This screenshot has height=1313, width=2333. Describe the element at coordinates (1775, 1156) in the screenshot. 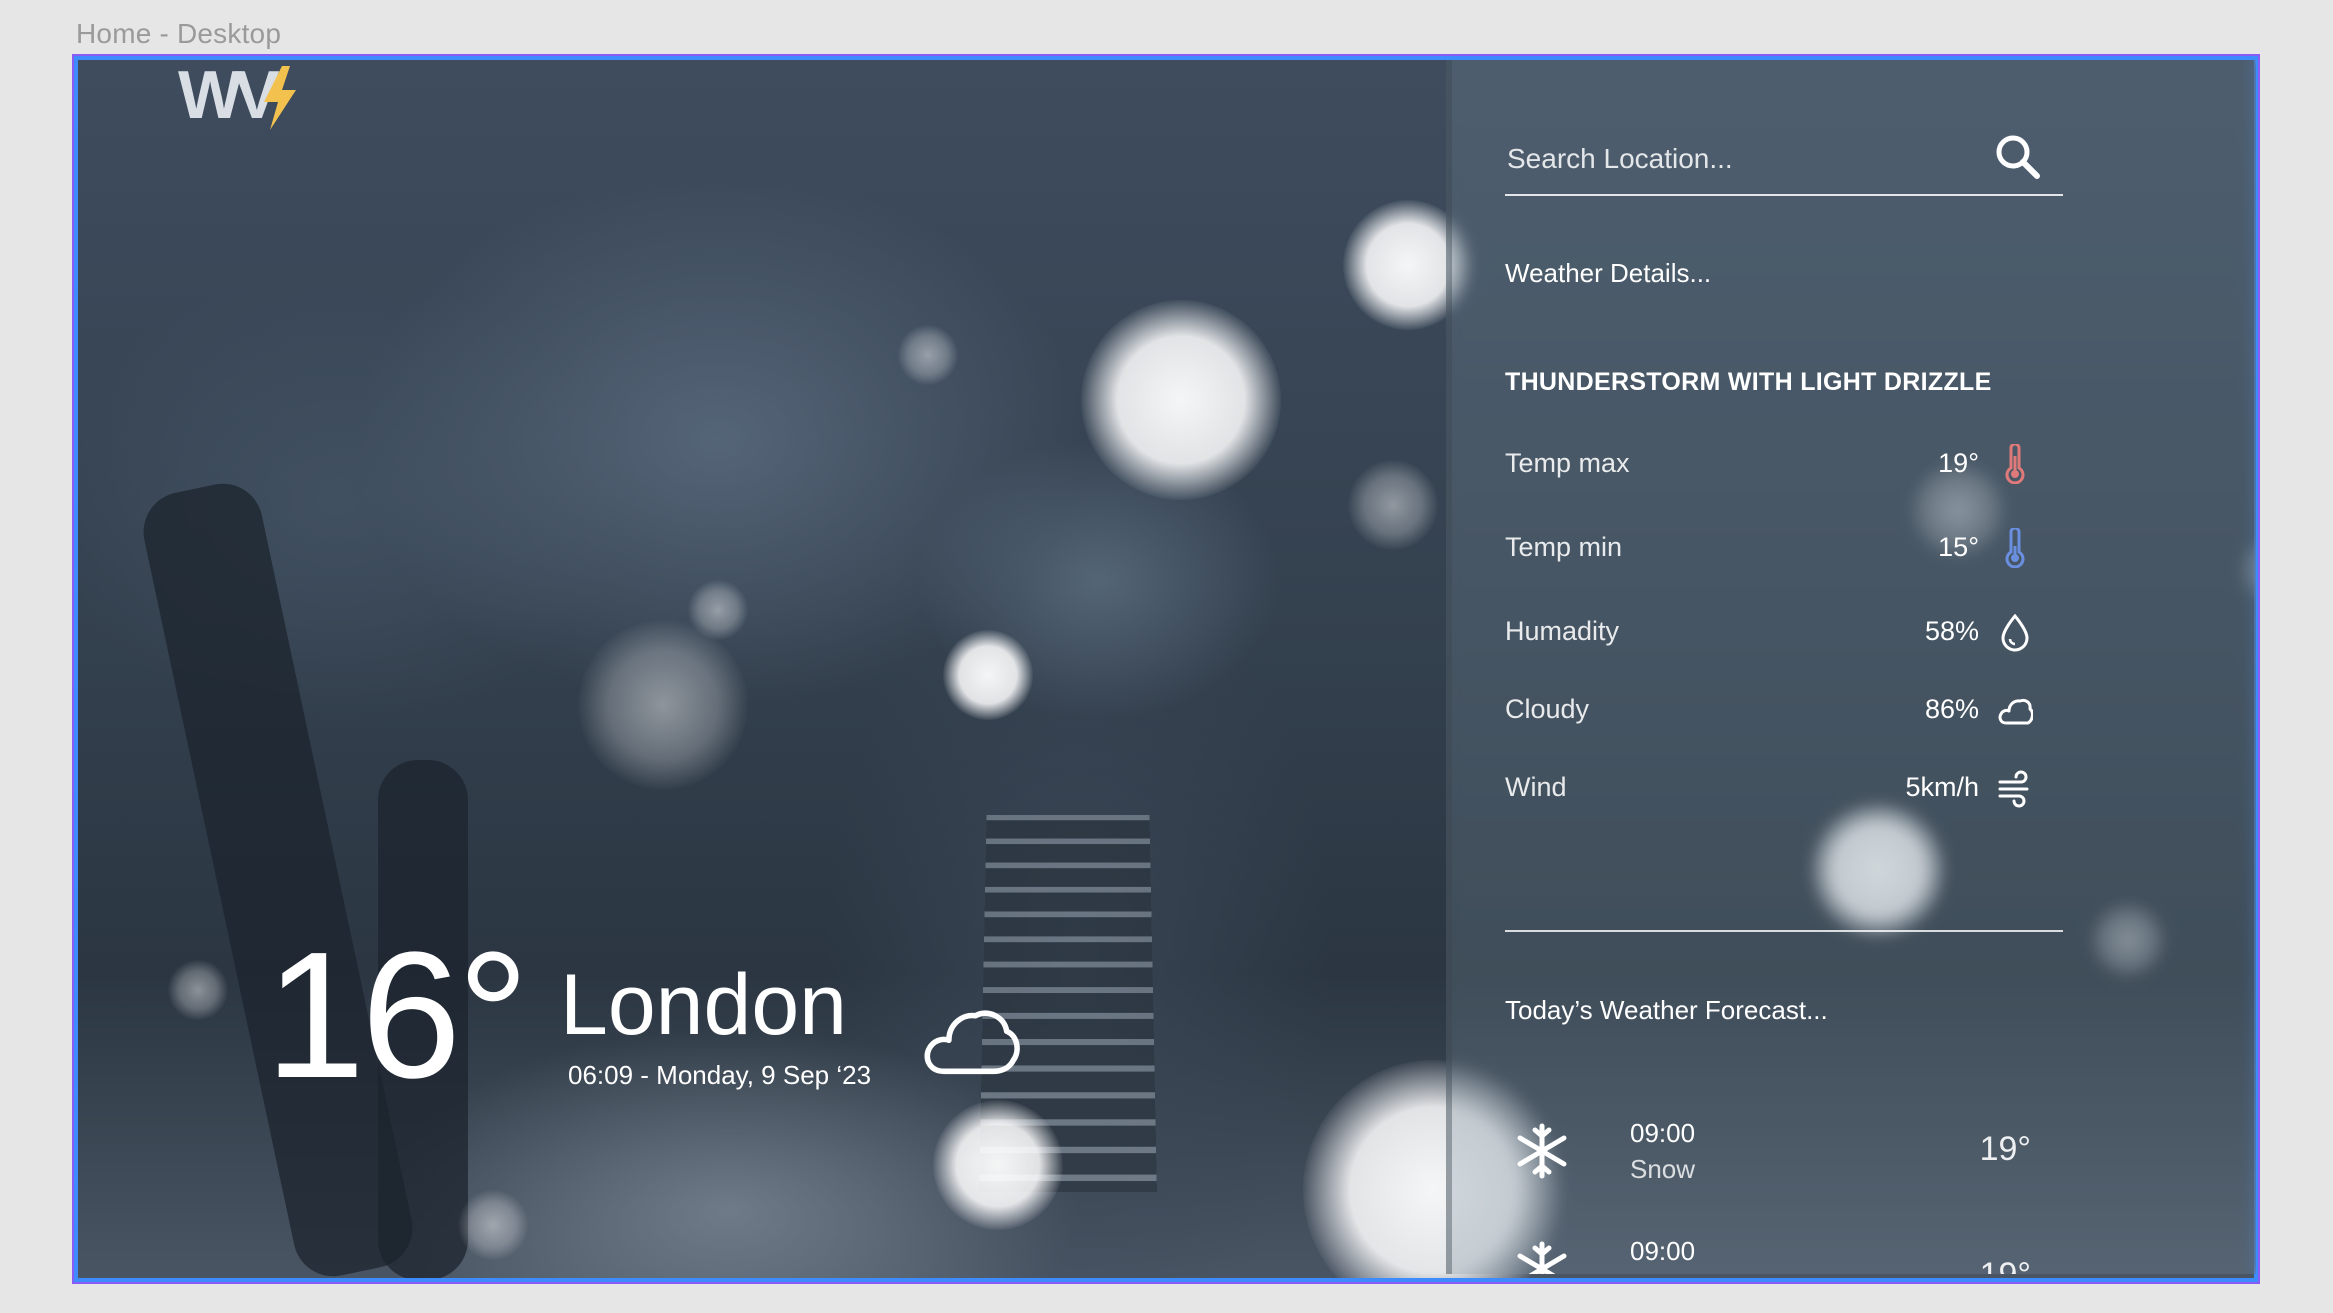

I see `forecast-item: 09:00 Snow 19°` at that location.